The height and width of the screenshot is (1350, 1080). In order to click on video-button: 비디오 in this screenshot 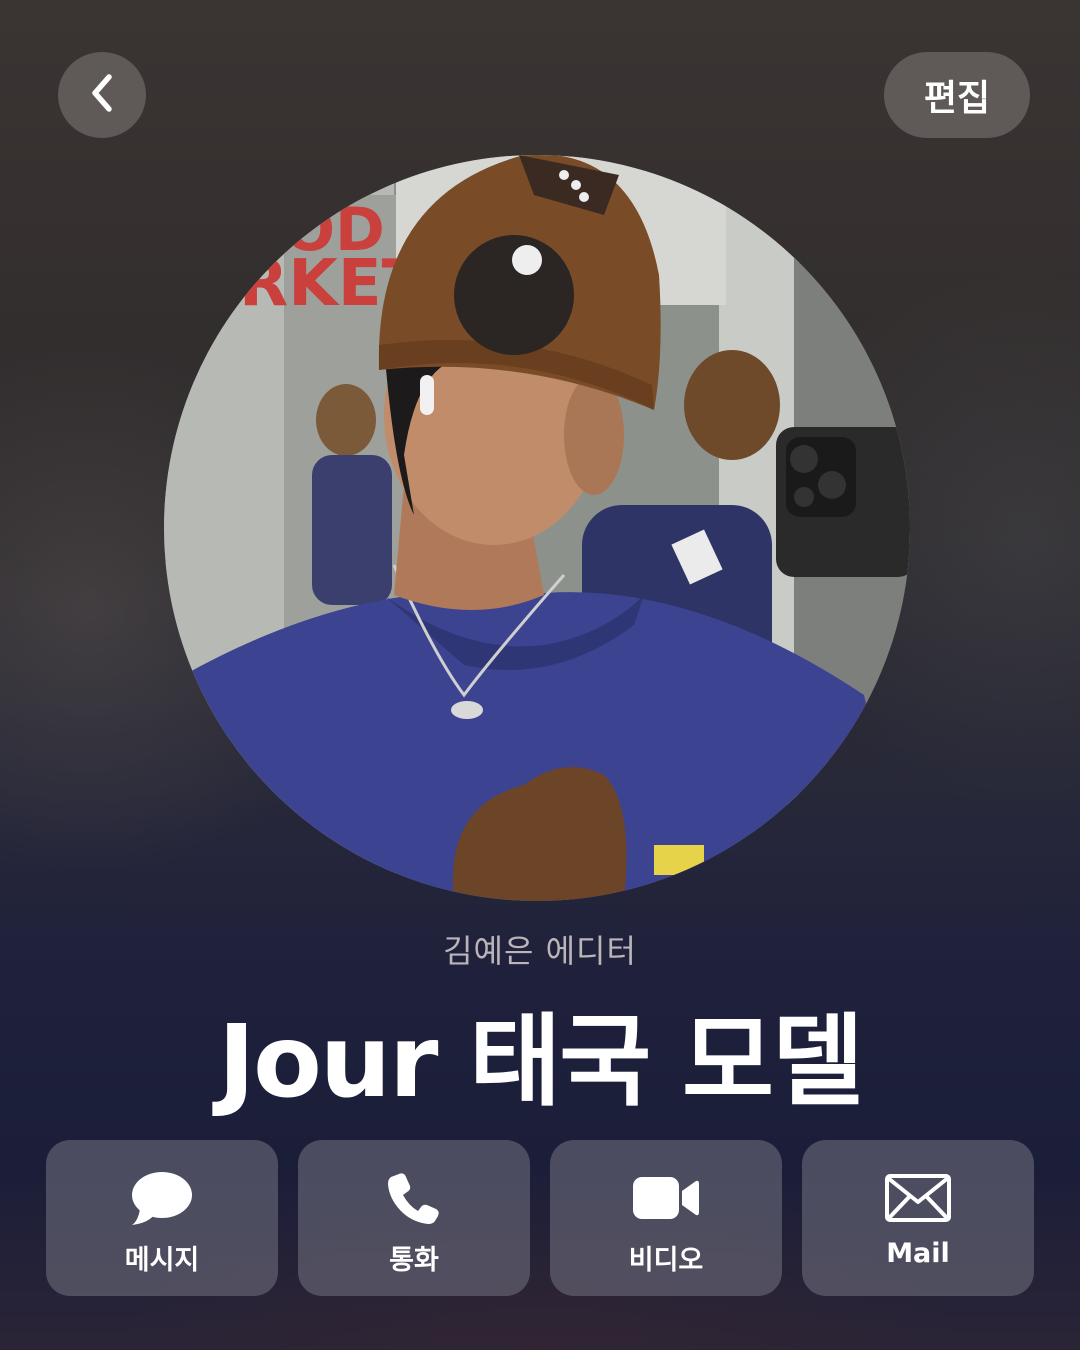, I will do `click(666, 1218)`.